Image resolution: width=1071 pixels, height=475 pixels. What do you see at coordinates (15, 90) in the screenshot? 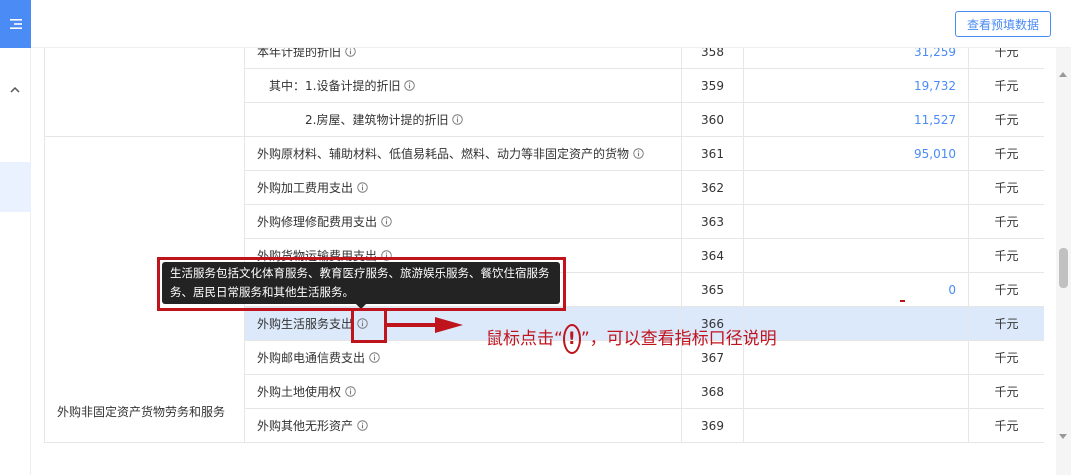
I see `chevron-up-icon` at bounding box center [15, 90].